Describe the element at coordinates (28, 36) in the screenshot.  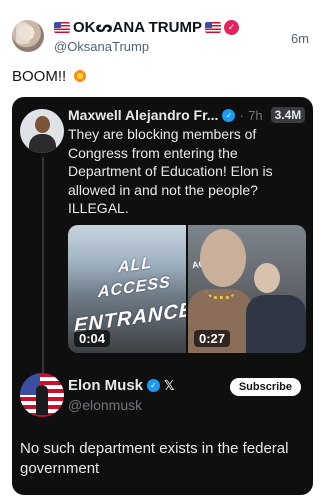
I see `author-avatar` at that location.